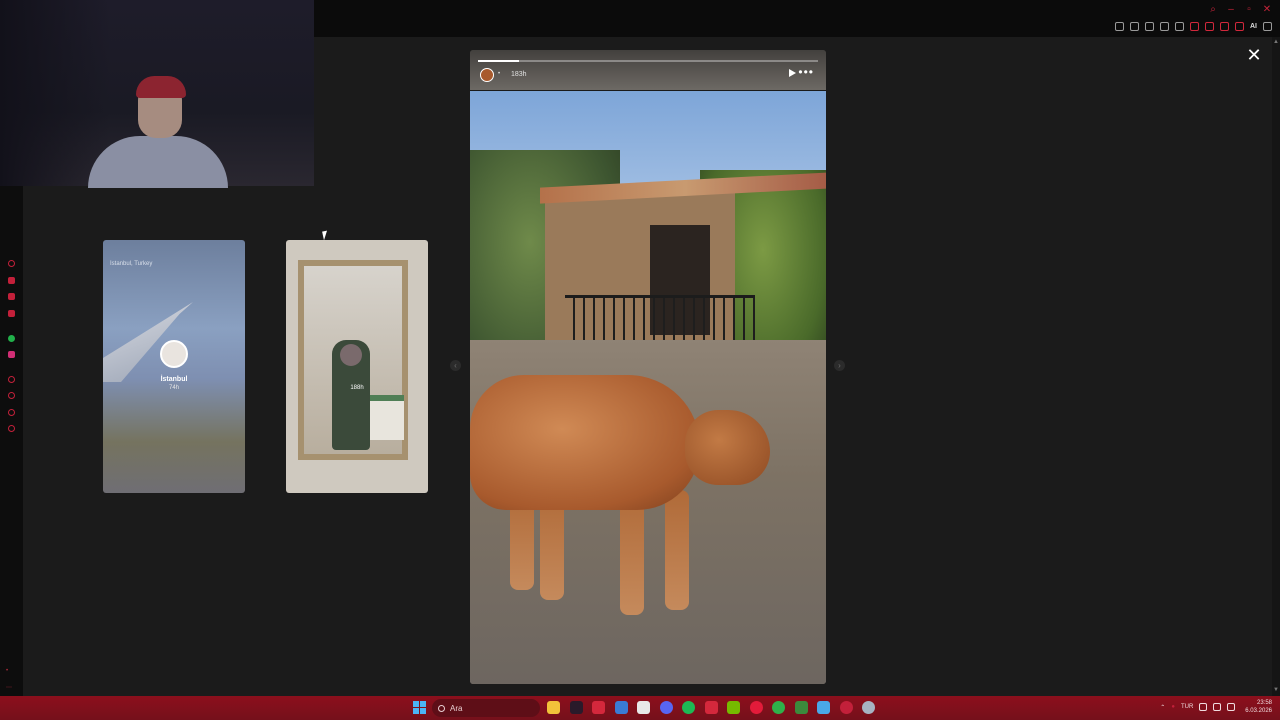 The height and width of the screenshot is (720, 1280). What do you see at coordinates (1258, 707) in the screenshot?
I see `clock: 23:58 6.03.2026` at bounding box center [1258, 707].